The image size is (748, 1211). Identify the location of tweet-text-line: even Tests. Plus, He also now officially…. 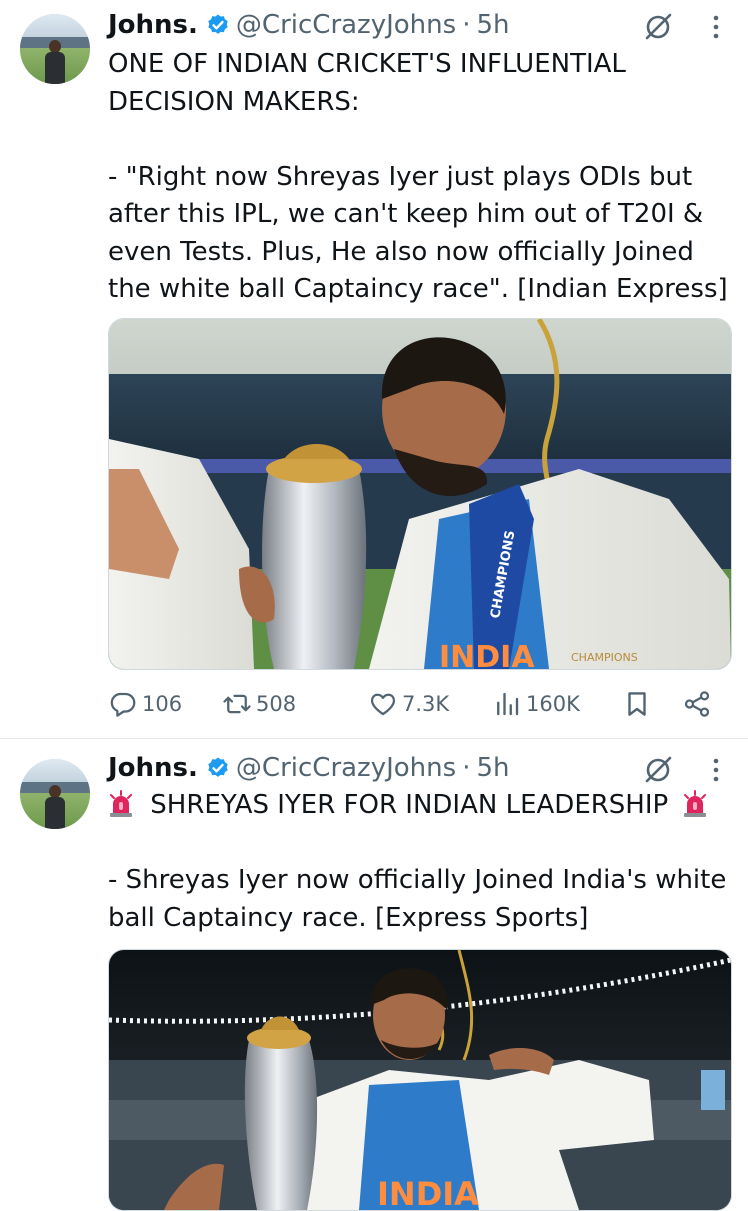
(401, 251).